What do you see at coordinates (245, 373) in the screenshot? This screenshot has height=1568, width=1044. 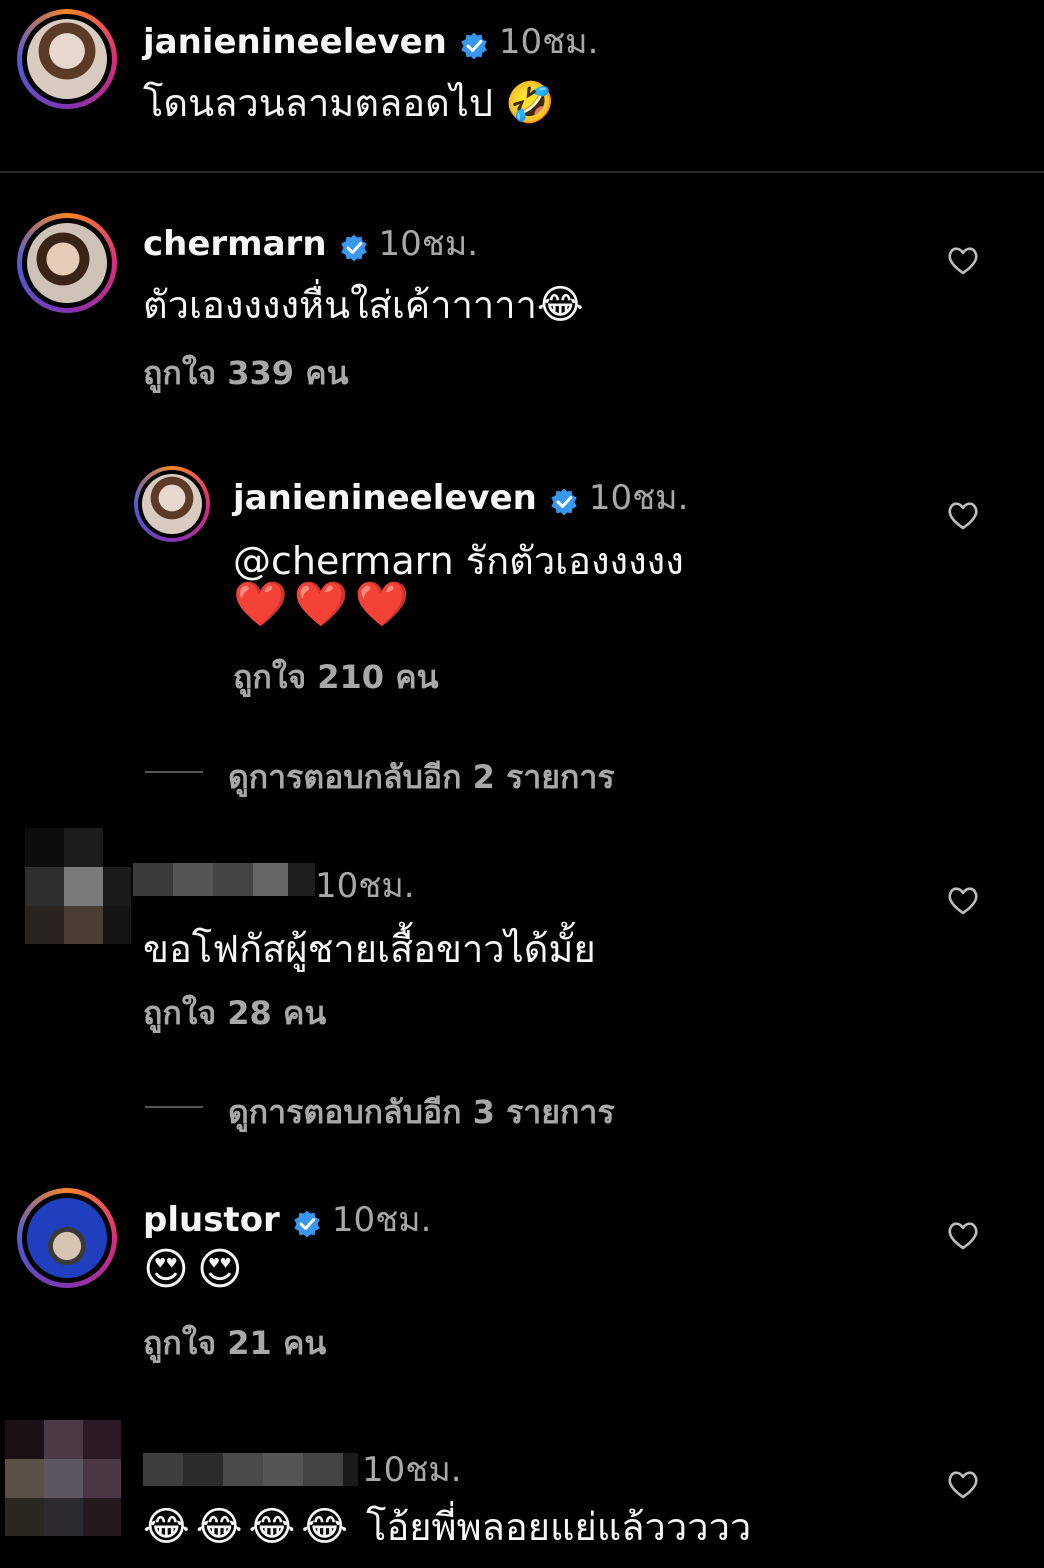 I see `likes-count: ถูกใจ 339 คน` at bounding box center [245, 373].